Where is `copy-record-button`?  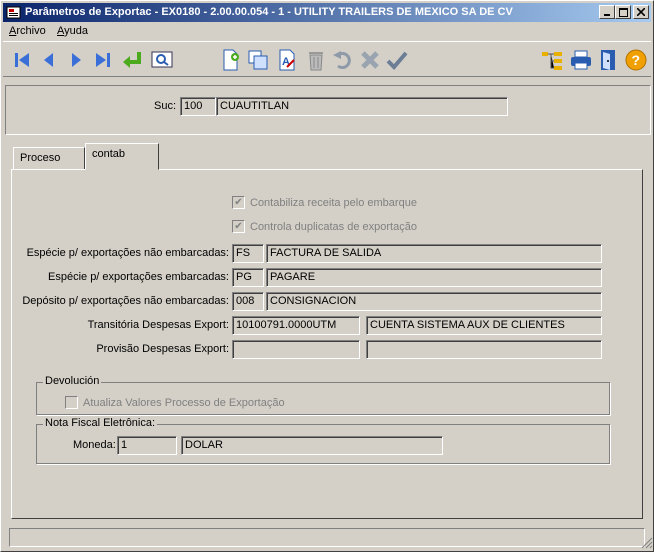
copy-record-button is located at coordinates (258, 60).